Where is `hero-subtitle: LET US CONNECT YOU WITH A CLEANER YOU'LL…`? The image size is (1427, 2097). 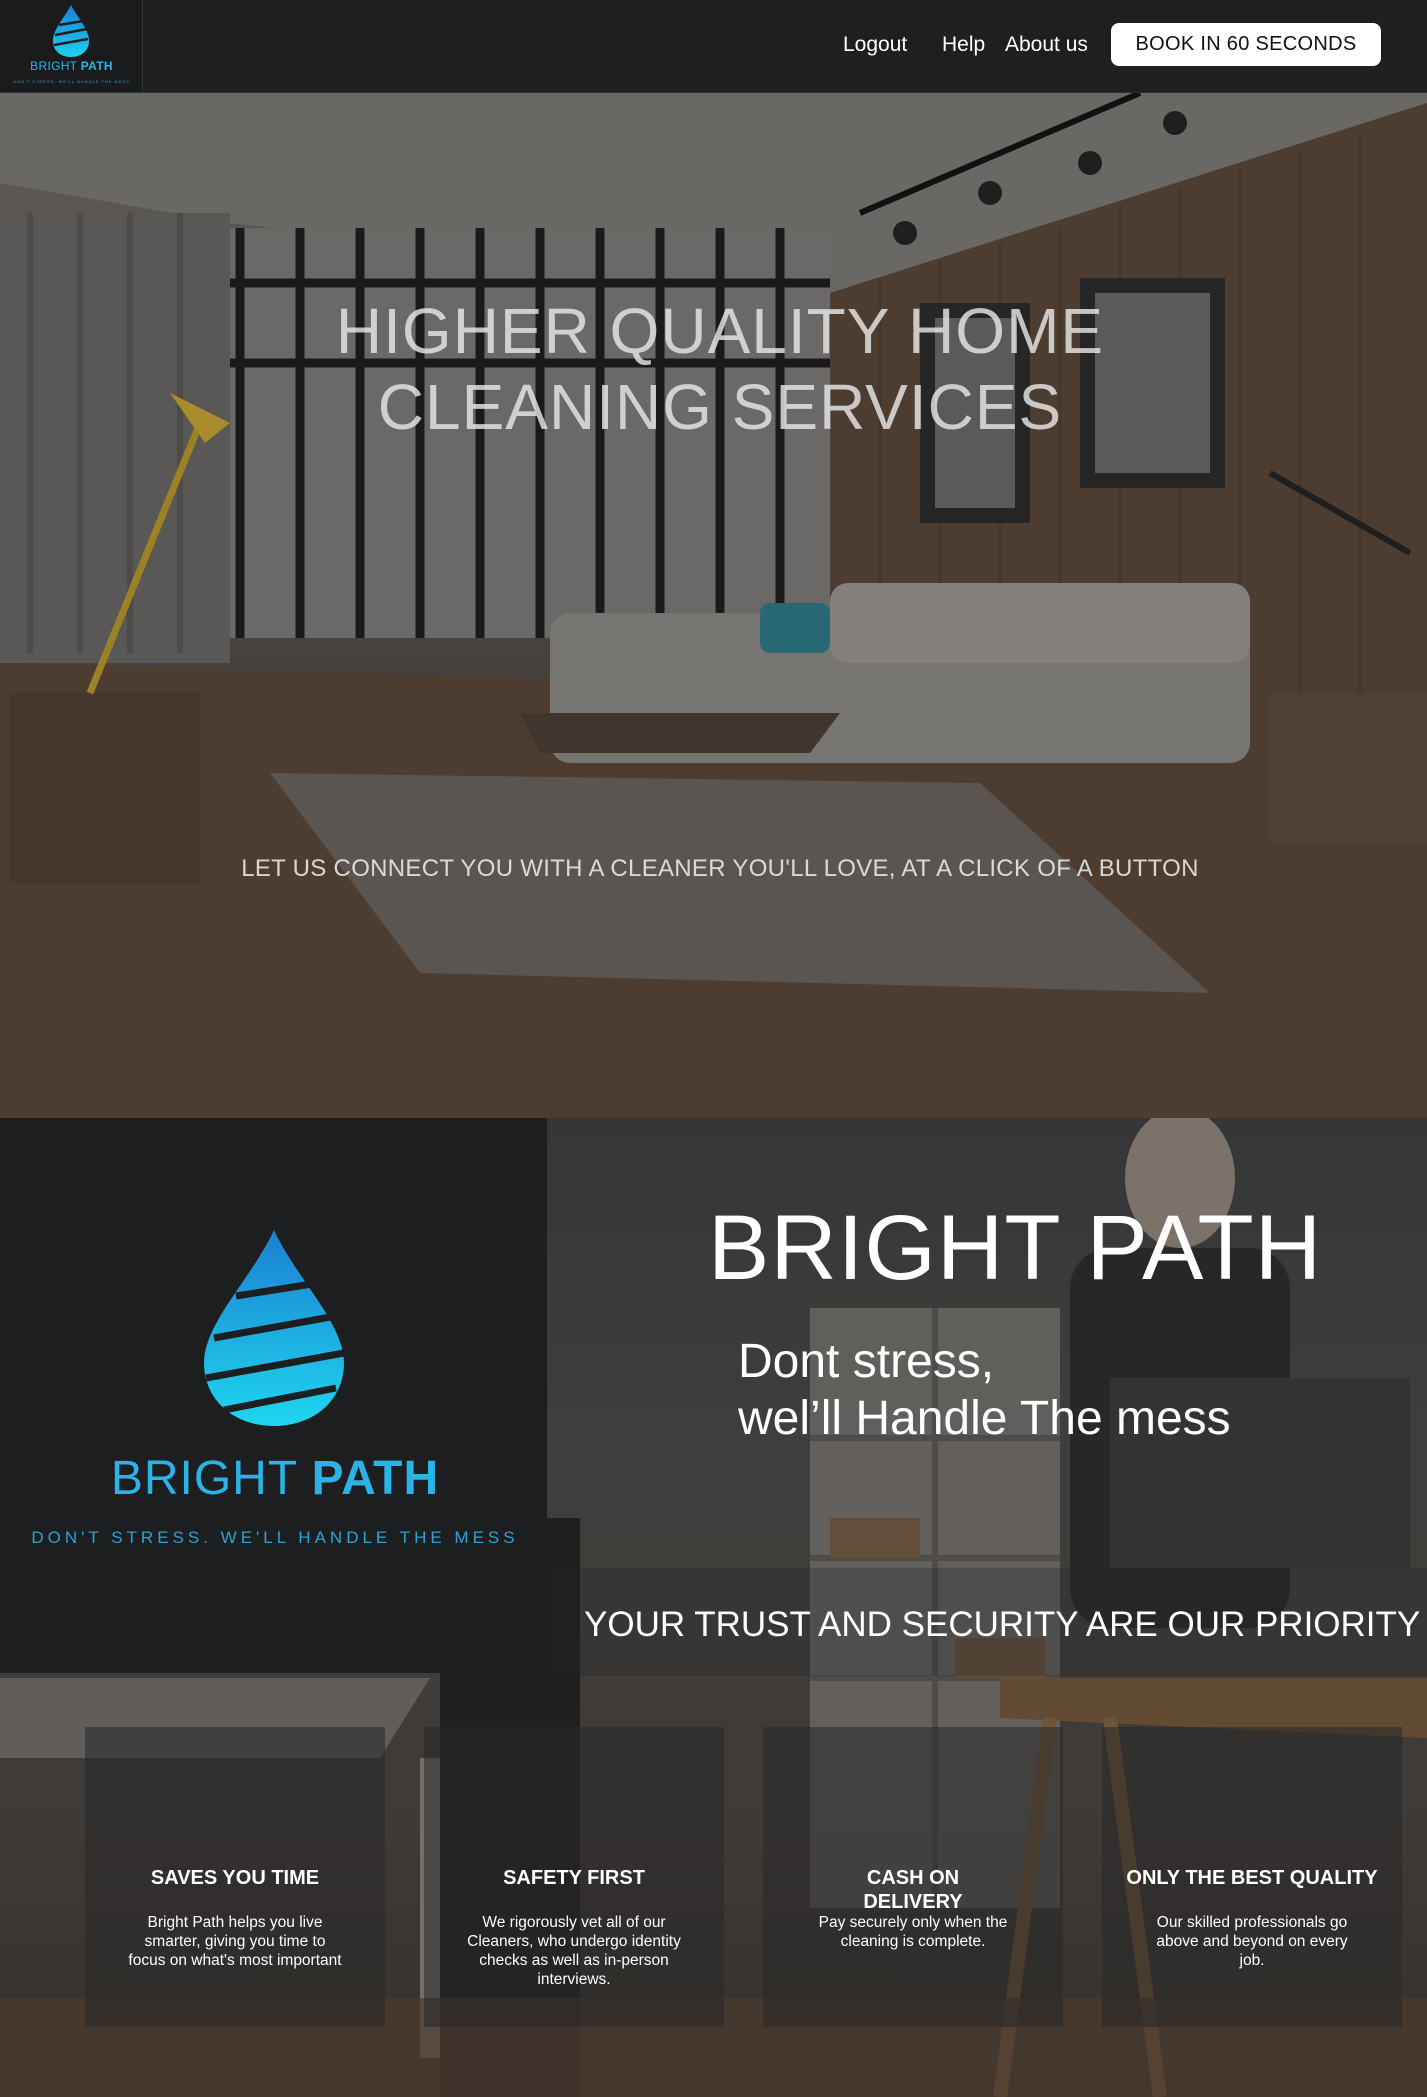 hero-subtitle: LET US CONNECT YOU WITH A CLEANER YOU'LL… is located at coordinates (720, 868).